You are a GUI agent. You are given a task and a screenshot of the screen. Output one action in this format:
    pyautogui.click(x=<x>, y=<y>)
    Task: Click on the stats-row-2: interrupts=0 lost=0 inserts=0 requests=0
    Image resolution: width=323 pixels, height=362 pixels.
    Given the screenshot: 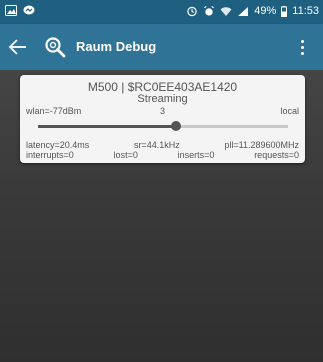 What is the action you would take?
    pyautogui.click(x=162, y=155)
    